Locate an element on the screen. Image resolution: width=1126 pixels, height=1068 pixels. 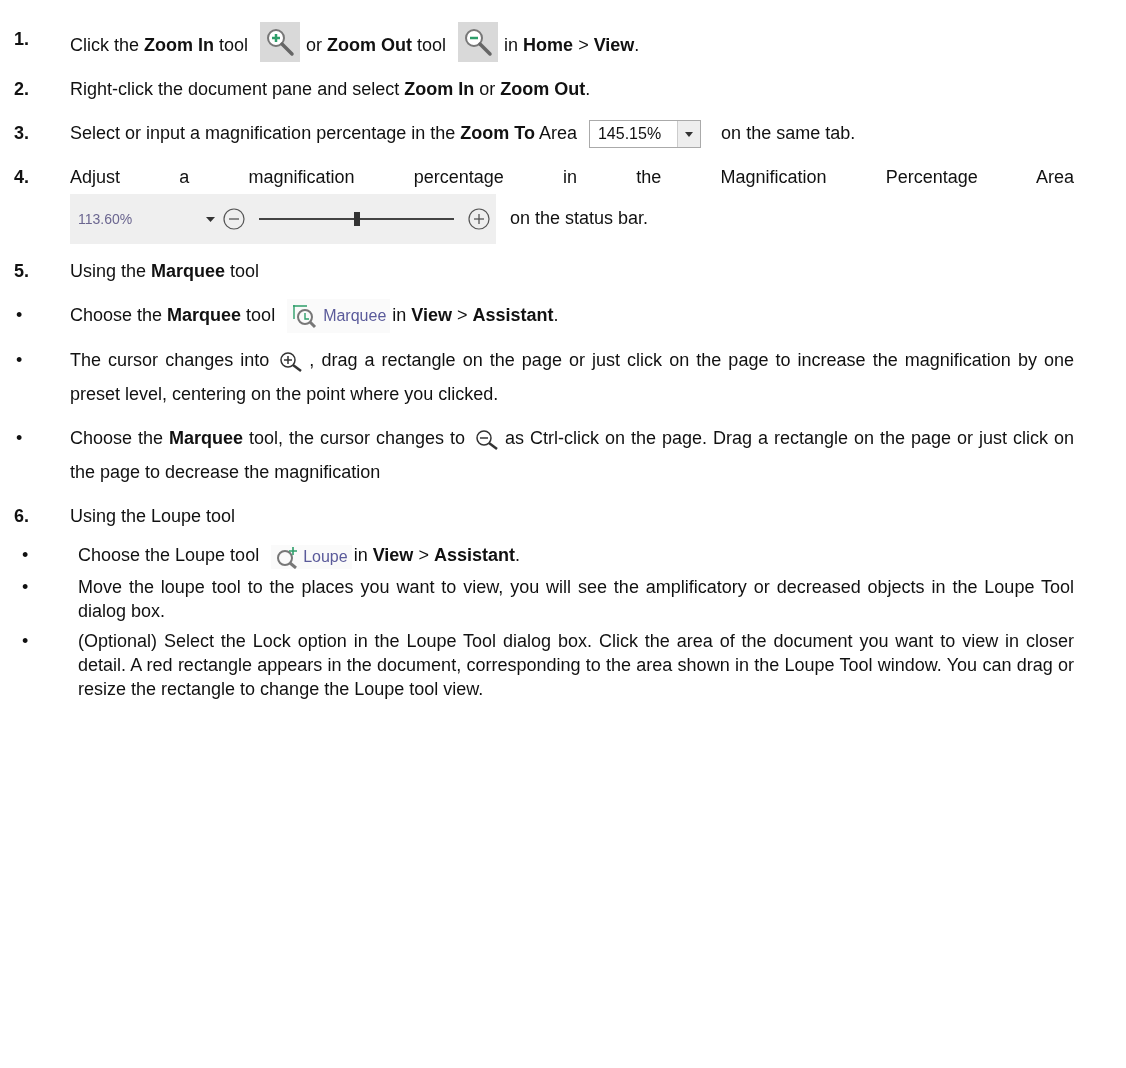
loupe-button: Loupe is located at coordinates (311, 556).